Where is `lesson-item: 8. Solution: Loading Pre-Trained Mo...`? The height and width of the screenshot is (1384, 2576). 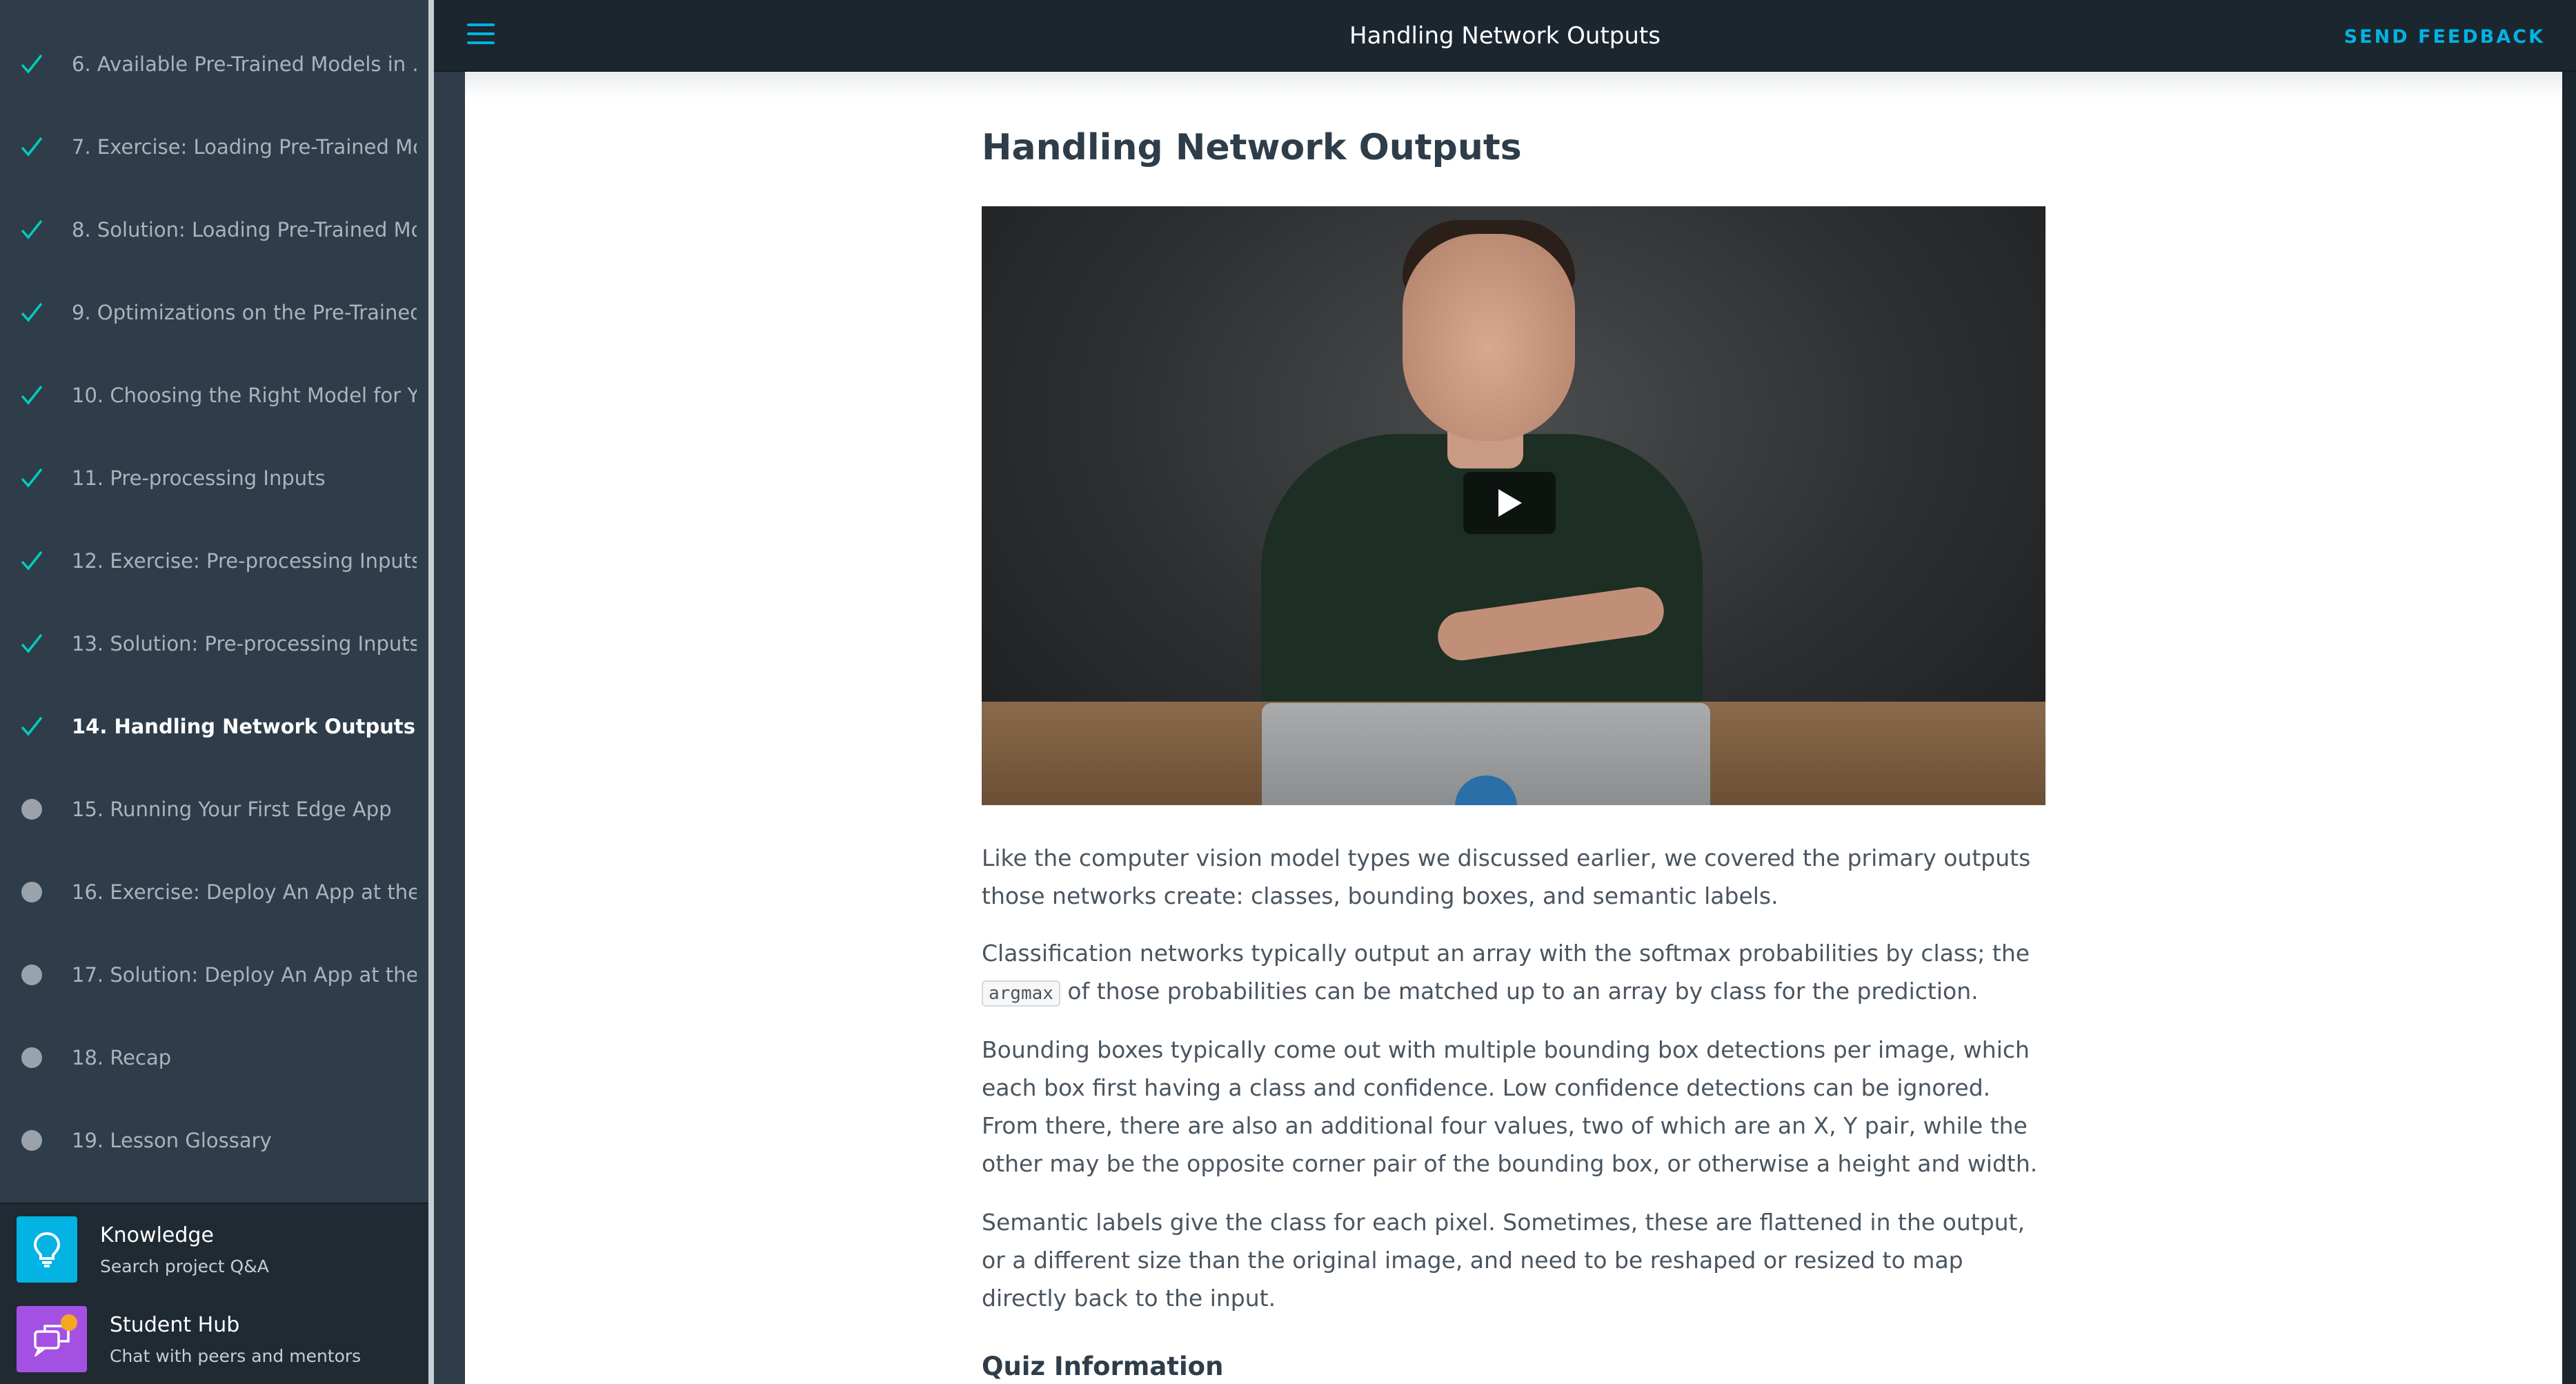
lesson-item: 8. Solution: Loading Pre-Trained Mo... is located at coordinates (214, 229).